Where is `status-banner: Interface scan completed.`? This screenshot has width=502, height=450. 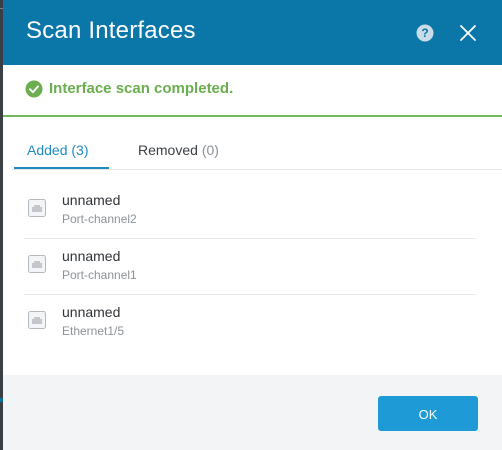
status-banner: Interface scan completed. is located at coordinates (252, 91).